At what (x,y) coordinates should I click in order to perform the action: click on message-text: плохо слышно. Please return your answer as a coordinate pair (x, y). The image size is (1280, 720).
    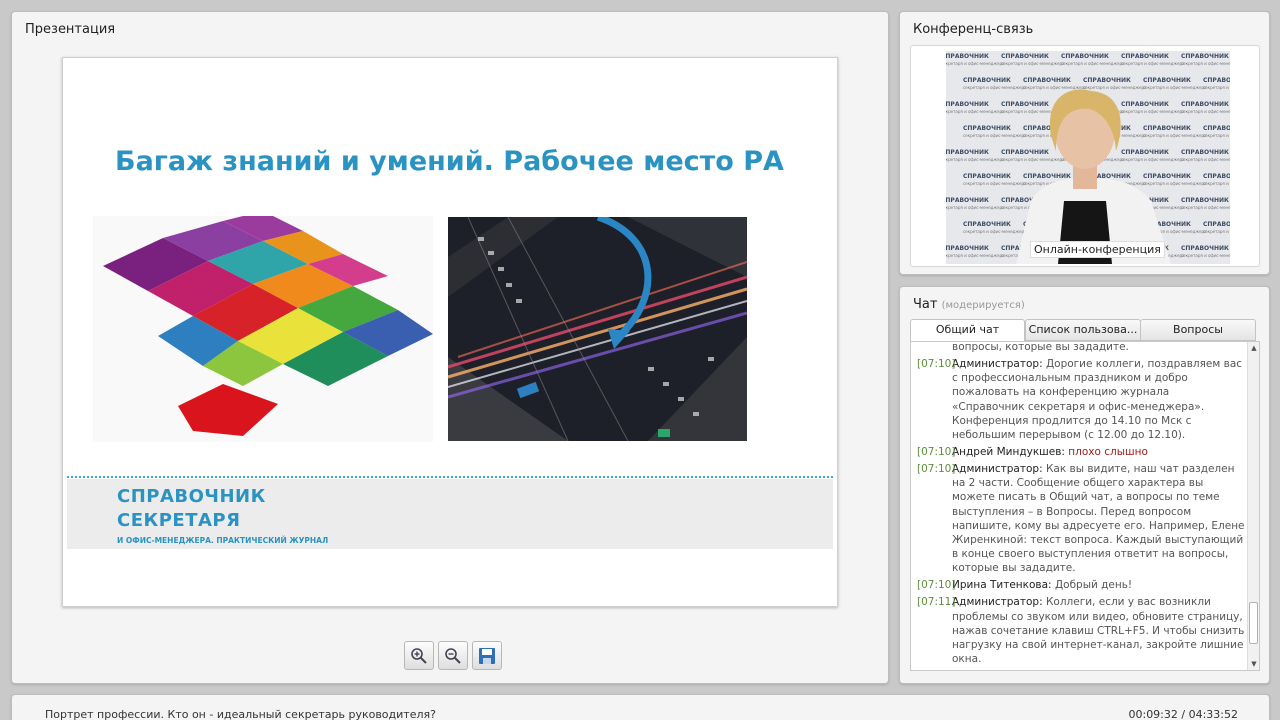
    Looking at the image, I should click on (1108, 452).